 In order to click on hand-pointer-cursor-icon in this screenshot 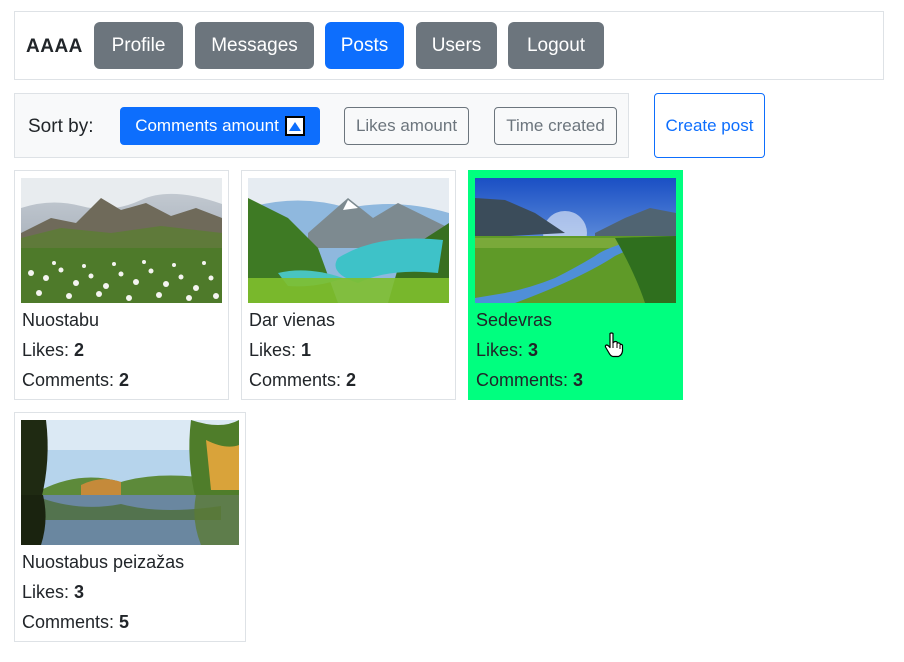, I will do `click(614, 347)`.